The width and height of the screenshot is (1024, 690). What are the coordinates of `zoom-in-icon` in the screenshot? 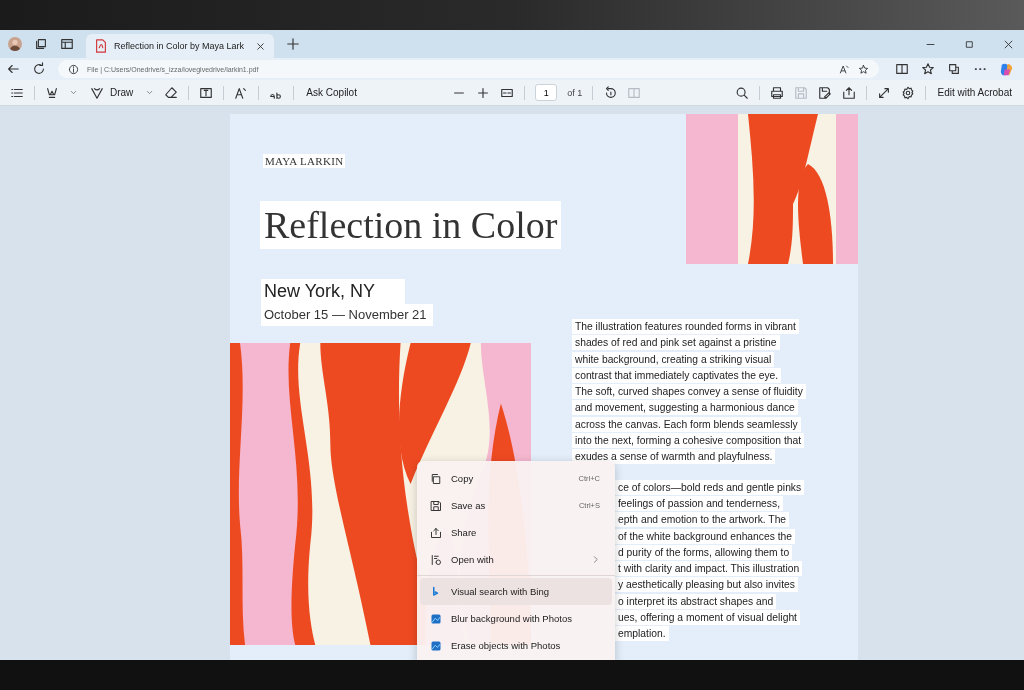 It's located at (483, 92).